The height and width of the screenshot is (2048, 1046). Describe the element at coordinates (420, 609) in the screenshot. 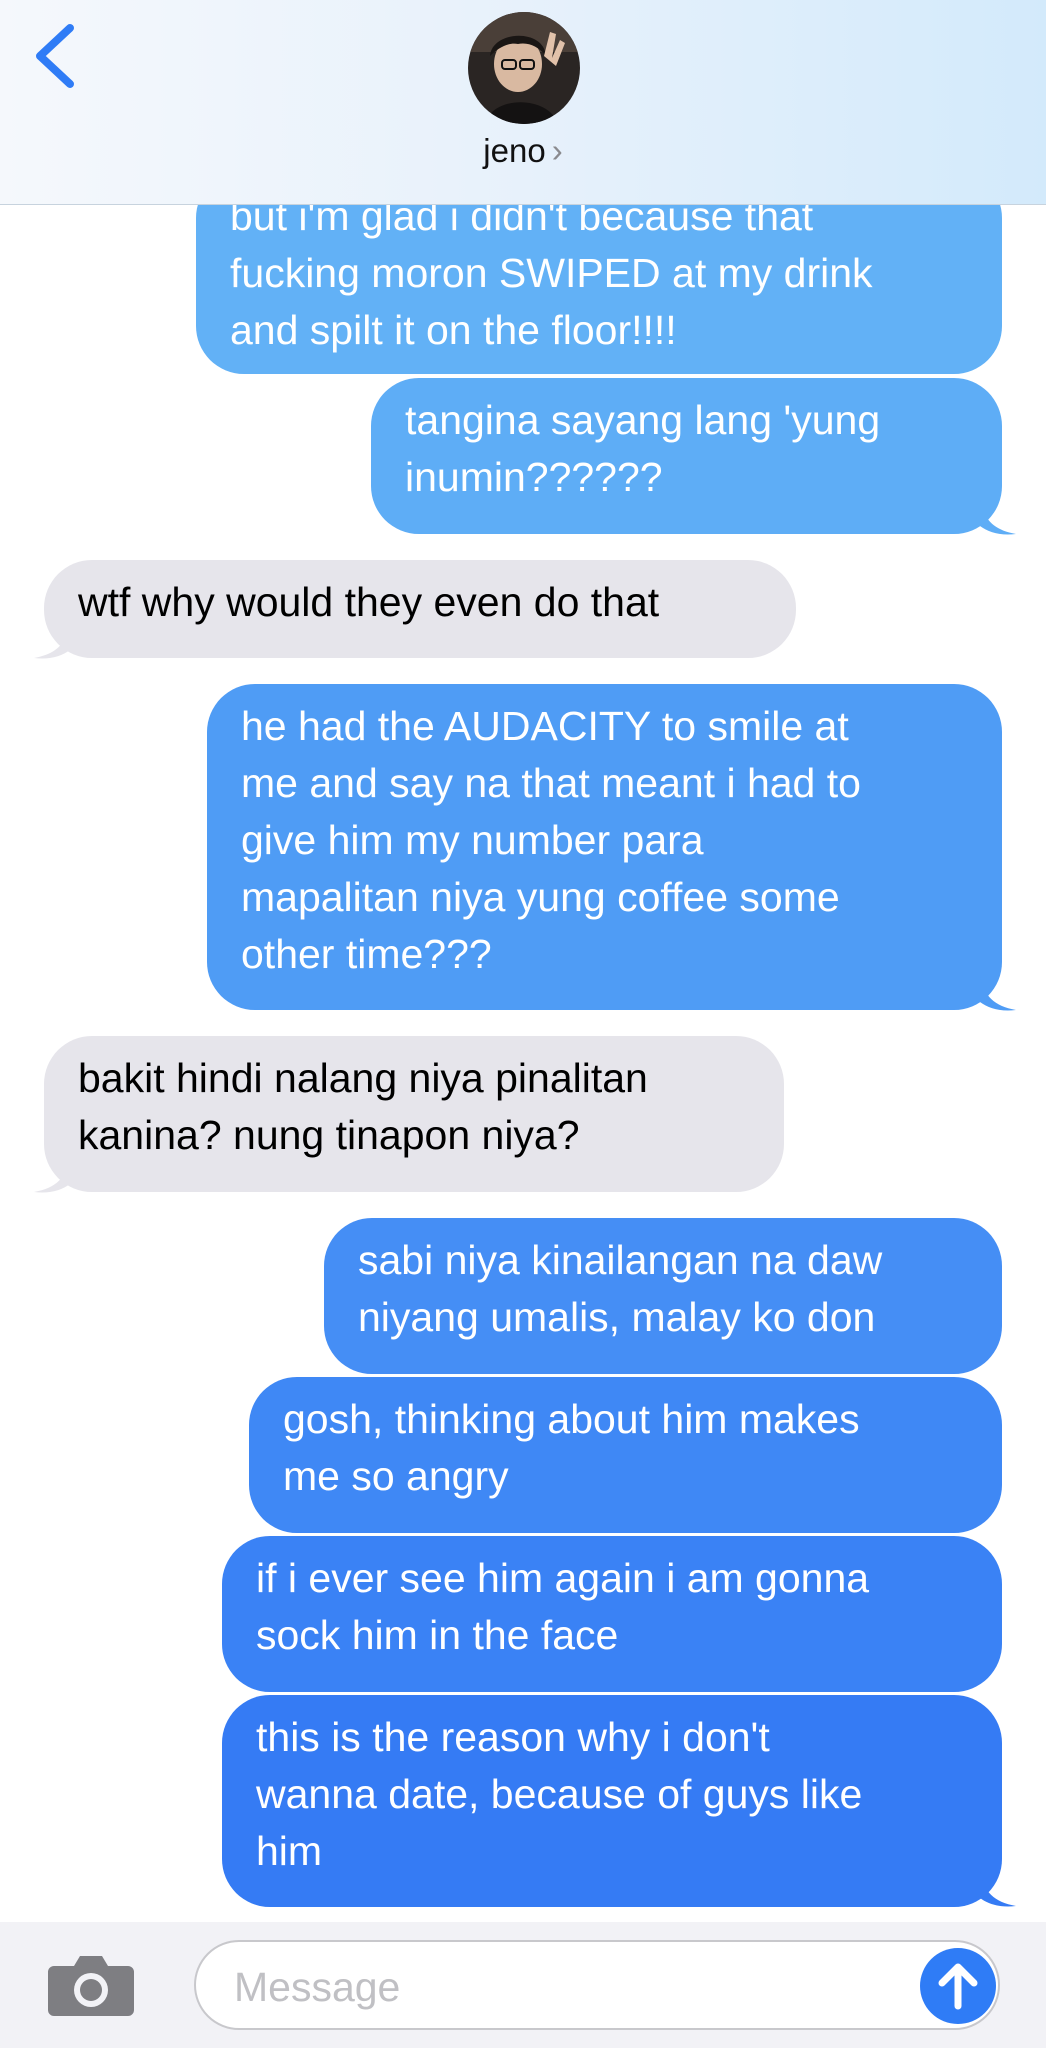

I see `received-message-bubble: wtf why would they even do that` at that location.